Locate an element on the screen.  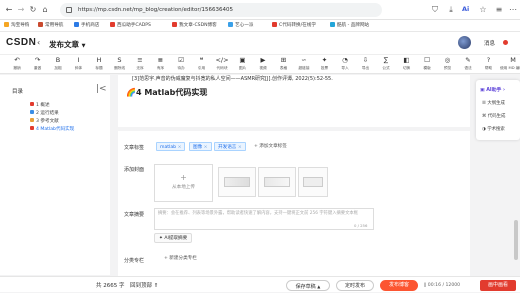
ai-item-outline: ☰ 大纲生成 is located at coordinates (493, 103).